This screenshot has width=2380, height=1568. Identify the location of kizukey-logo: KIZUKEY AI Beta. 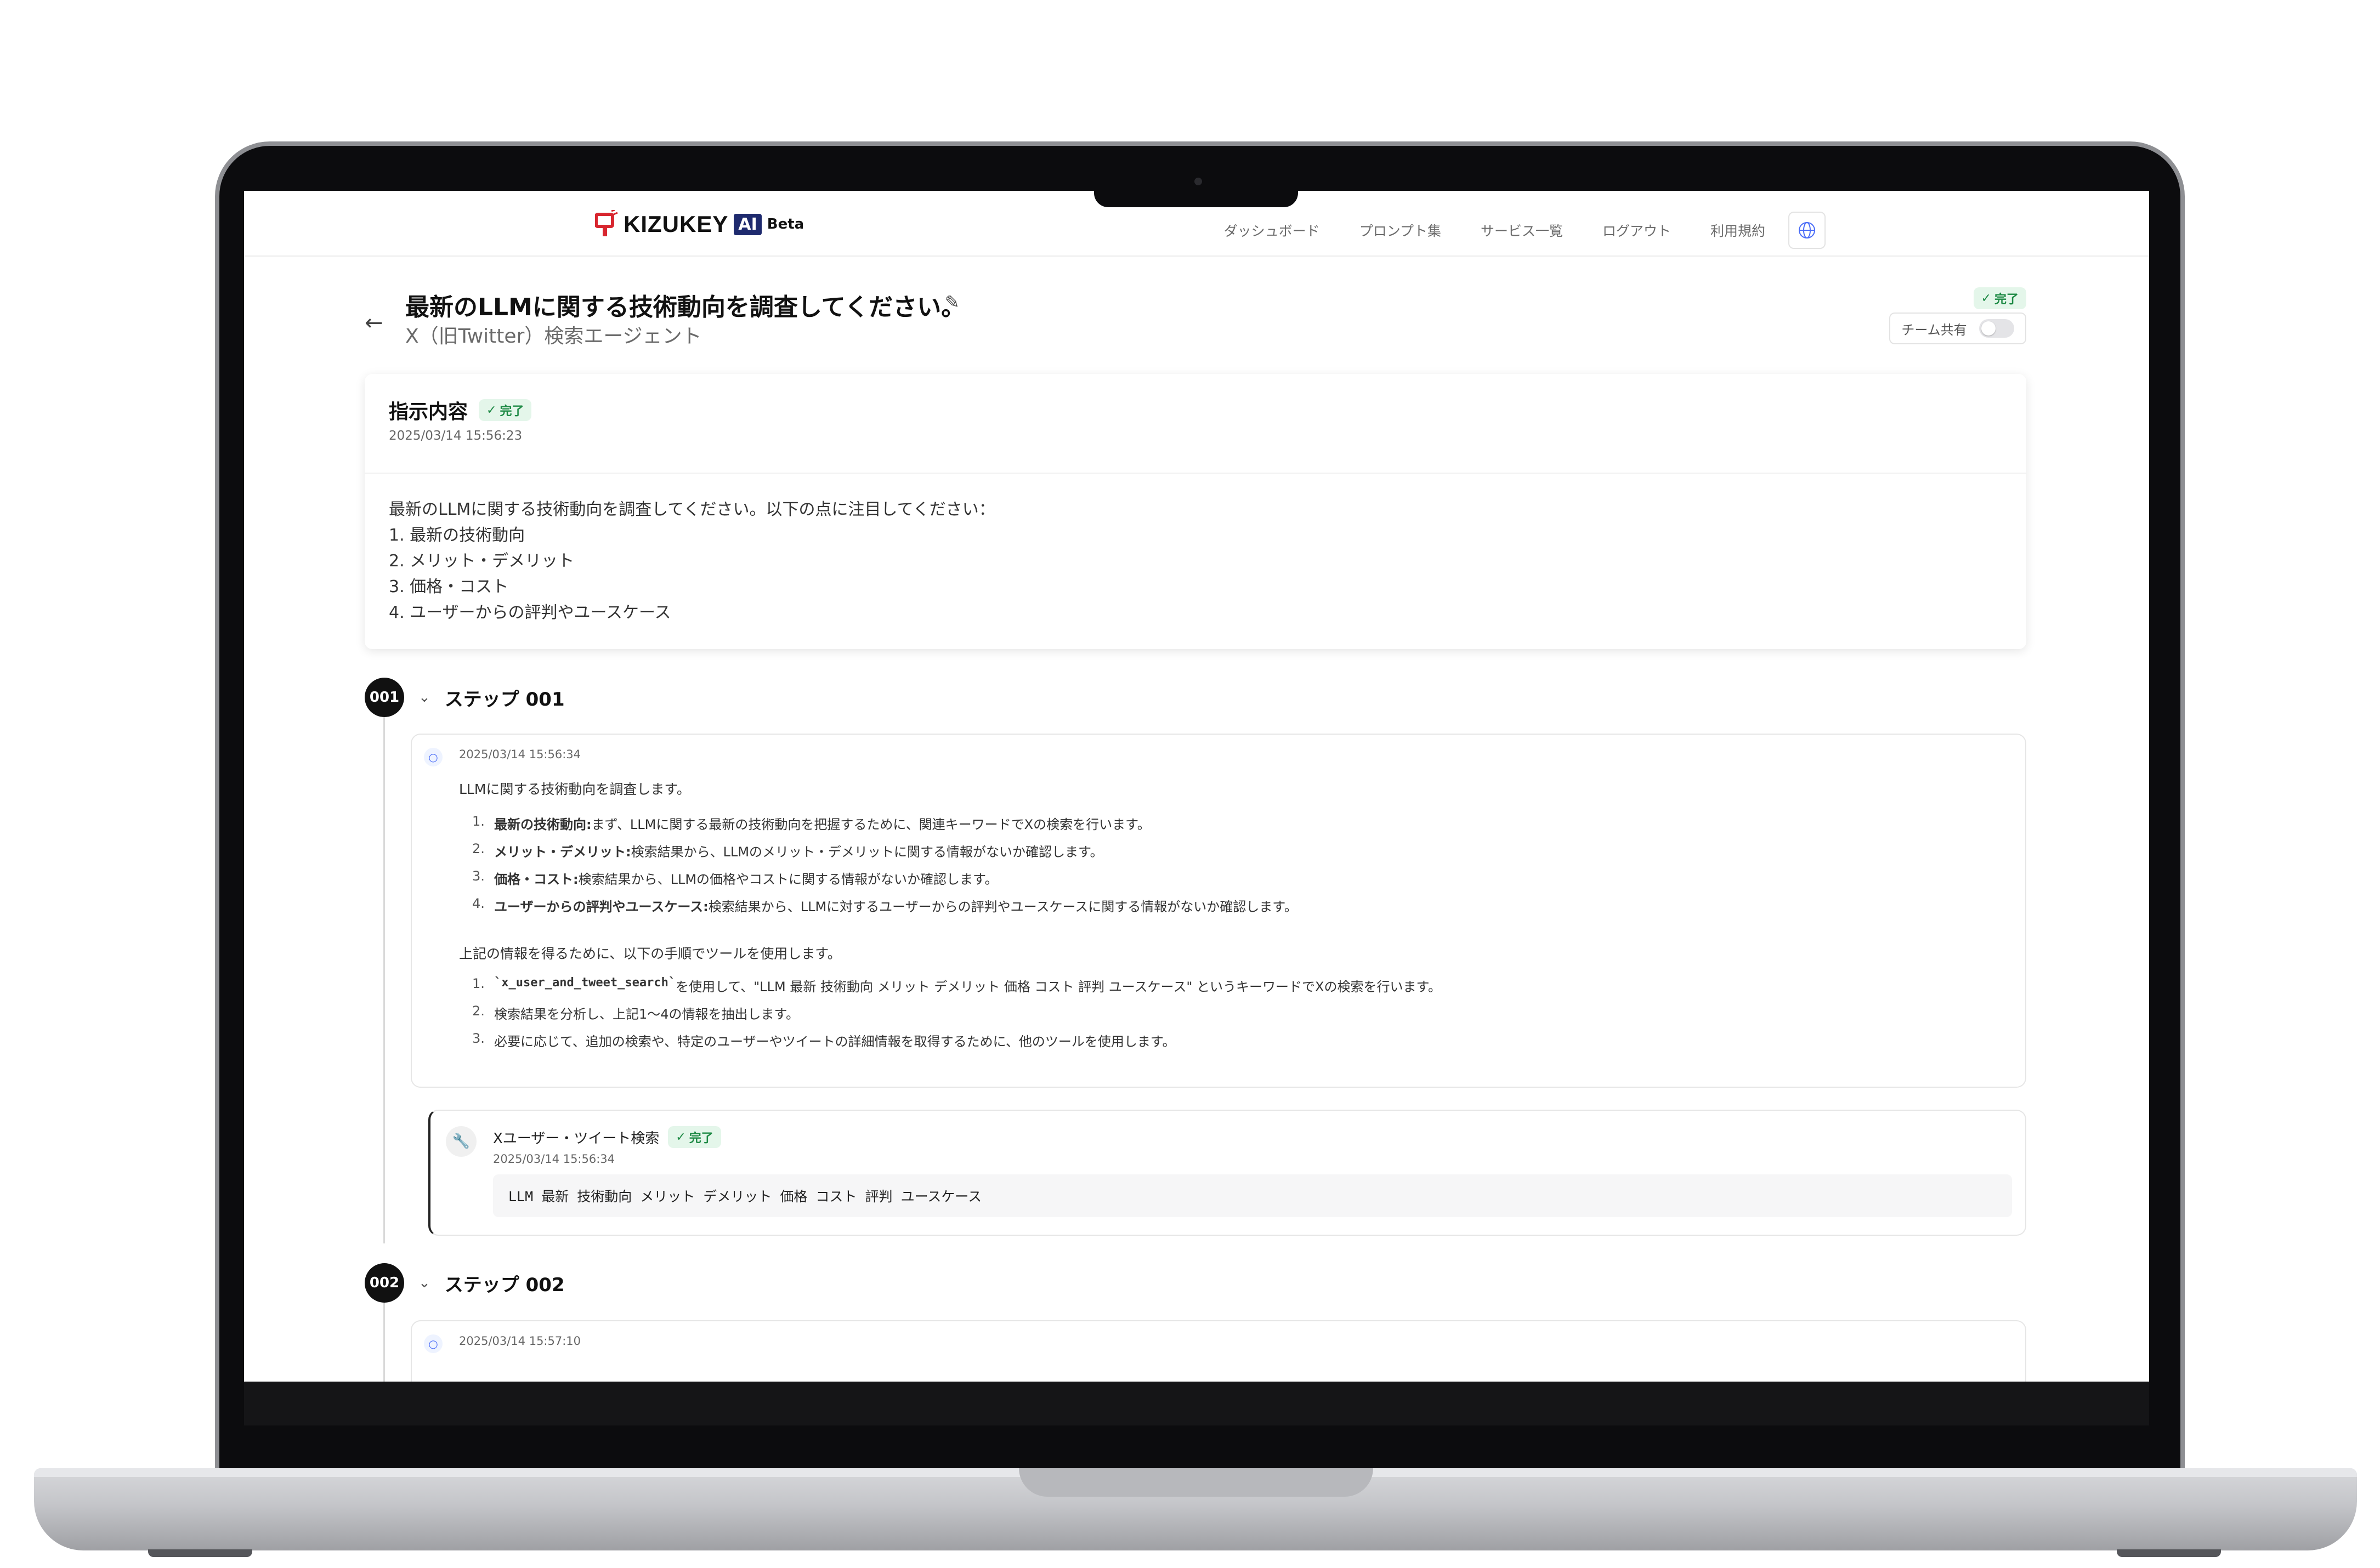
(699, 224).